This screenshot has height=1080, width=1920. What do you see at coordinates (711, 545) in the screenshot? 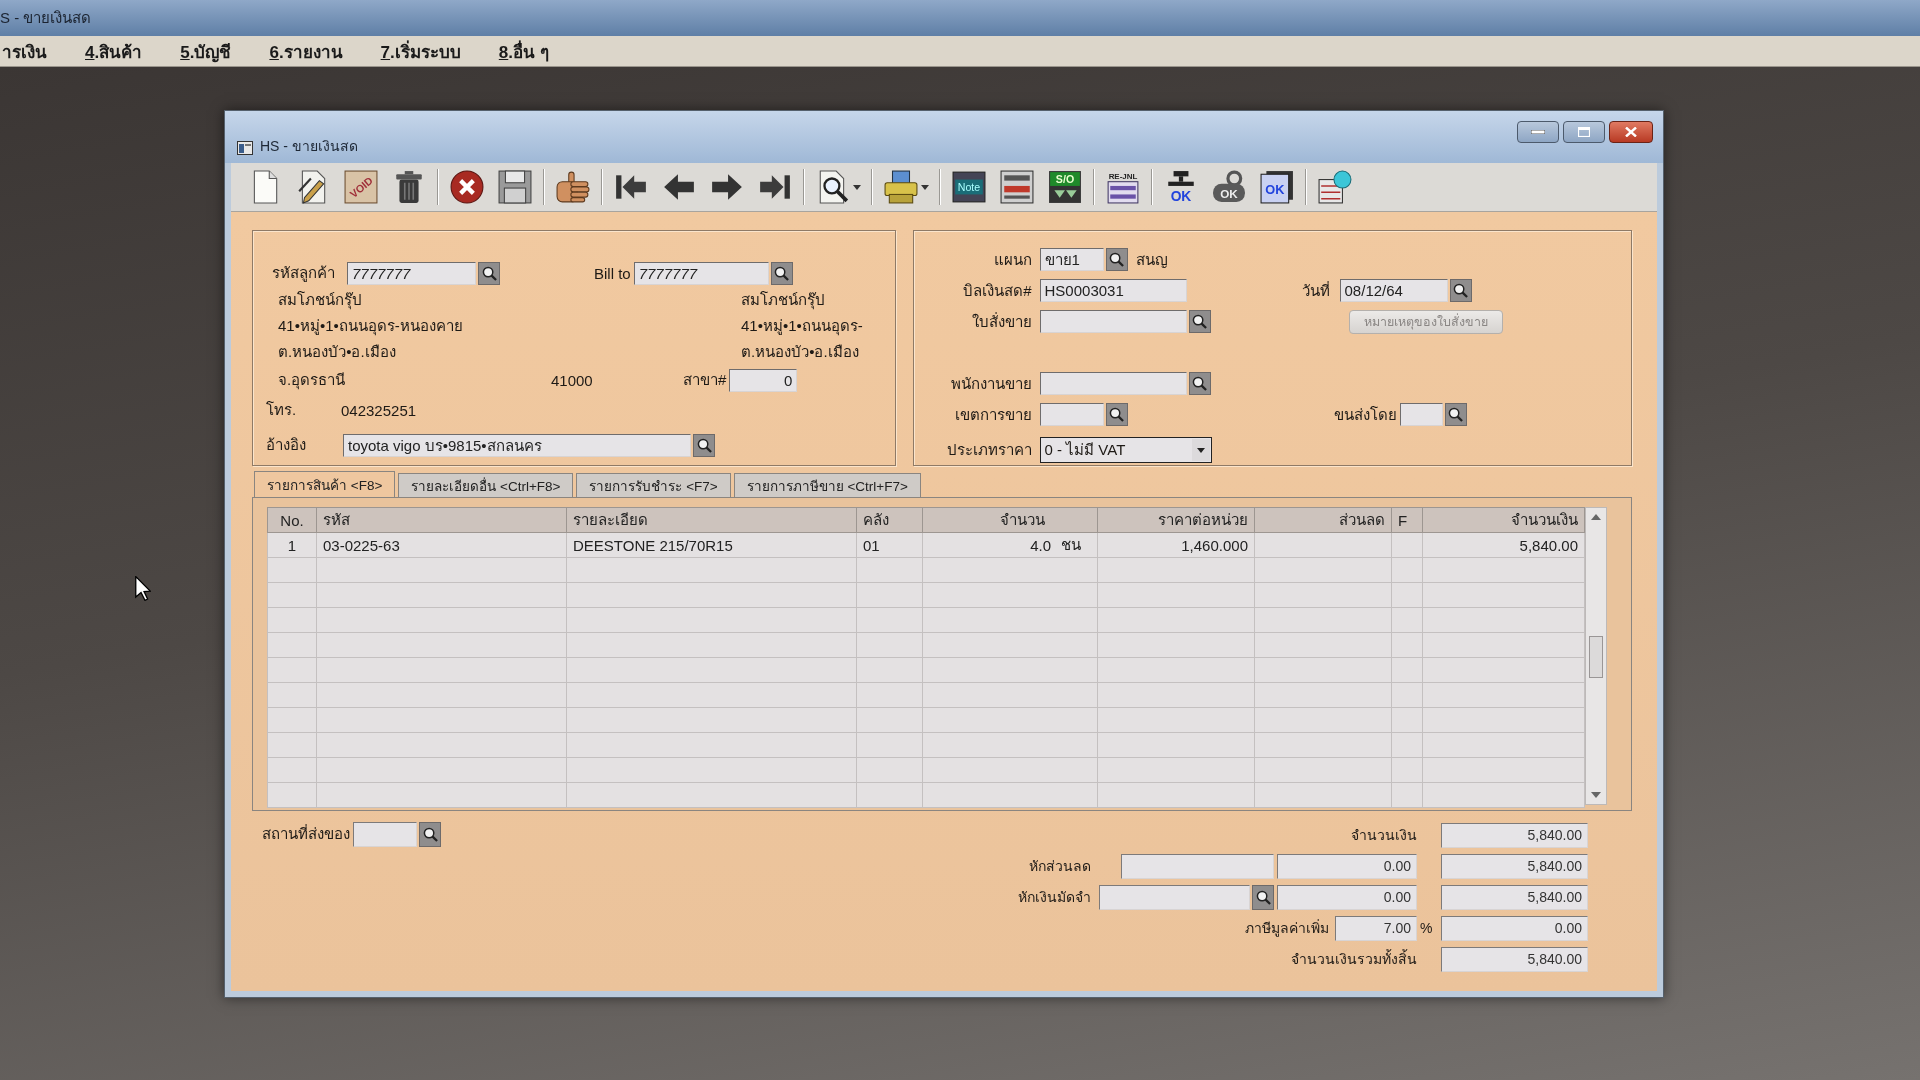
I see `table-cell: DEESTONE 215/70R15` at bounding box center [711, 545].